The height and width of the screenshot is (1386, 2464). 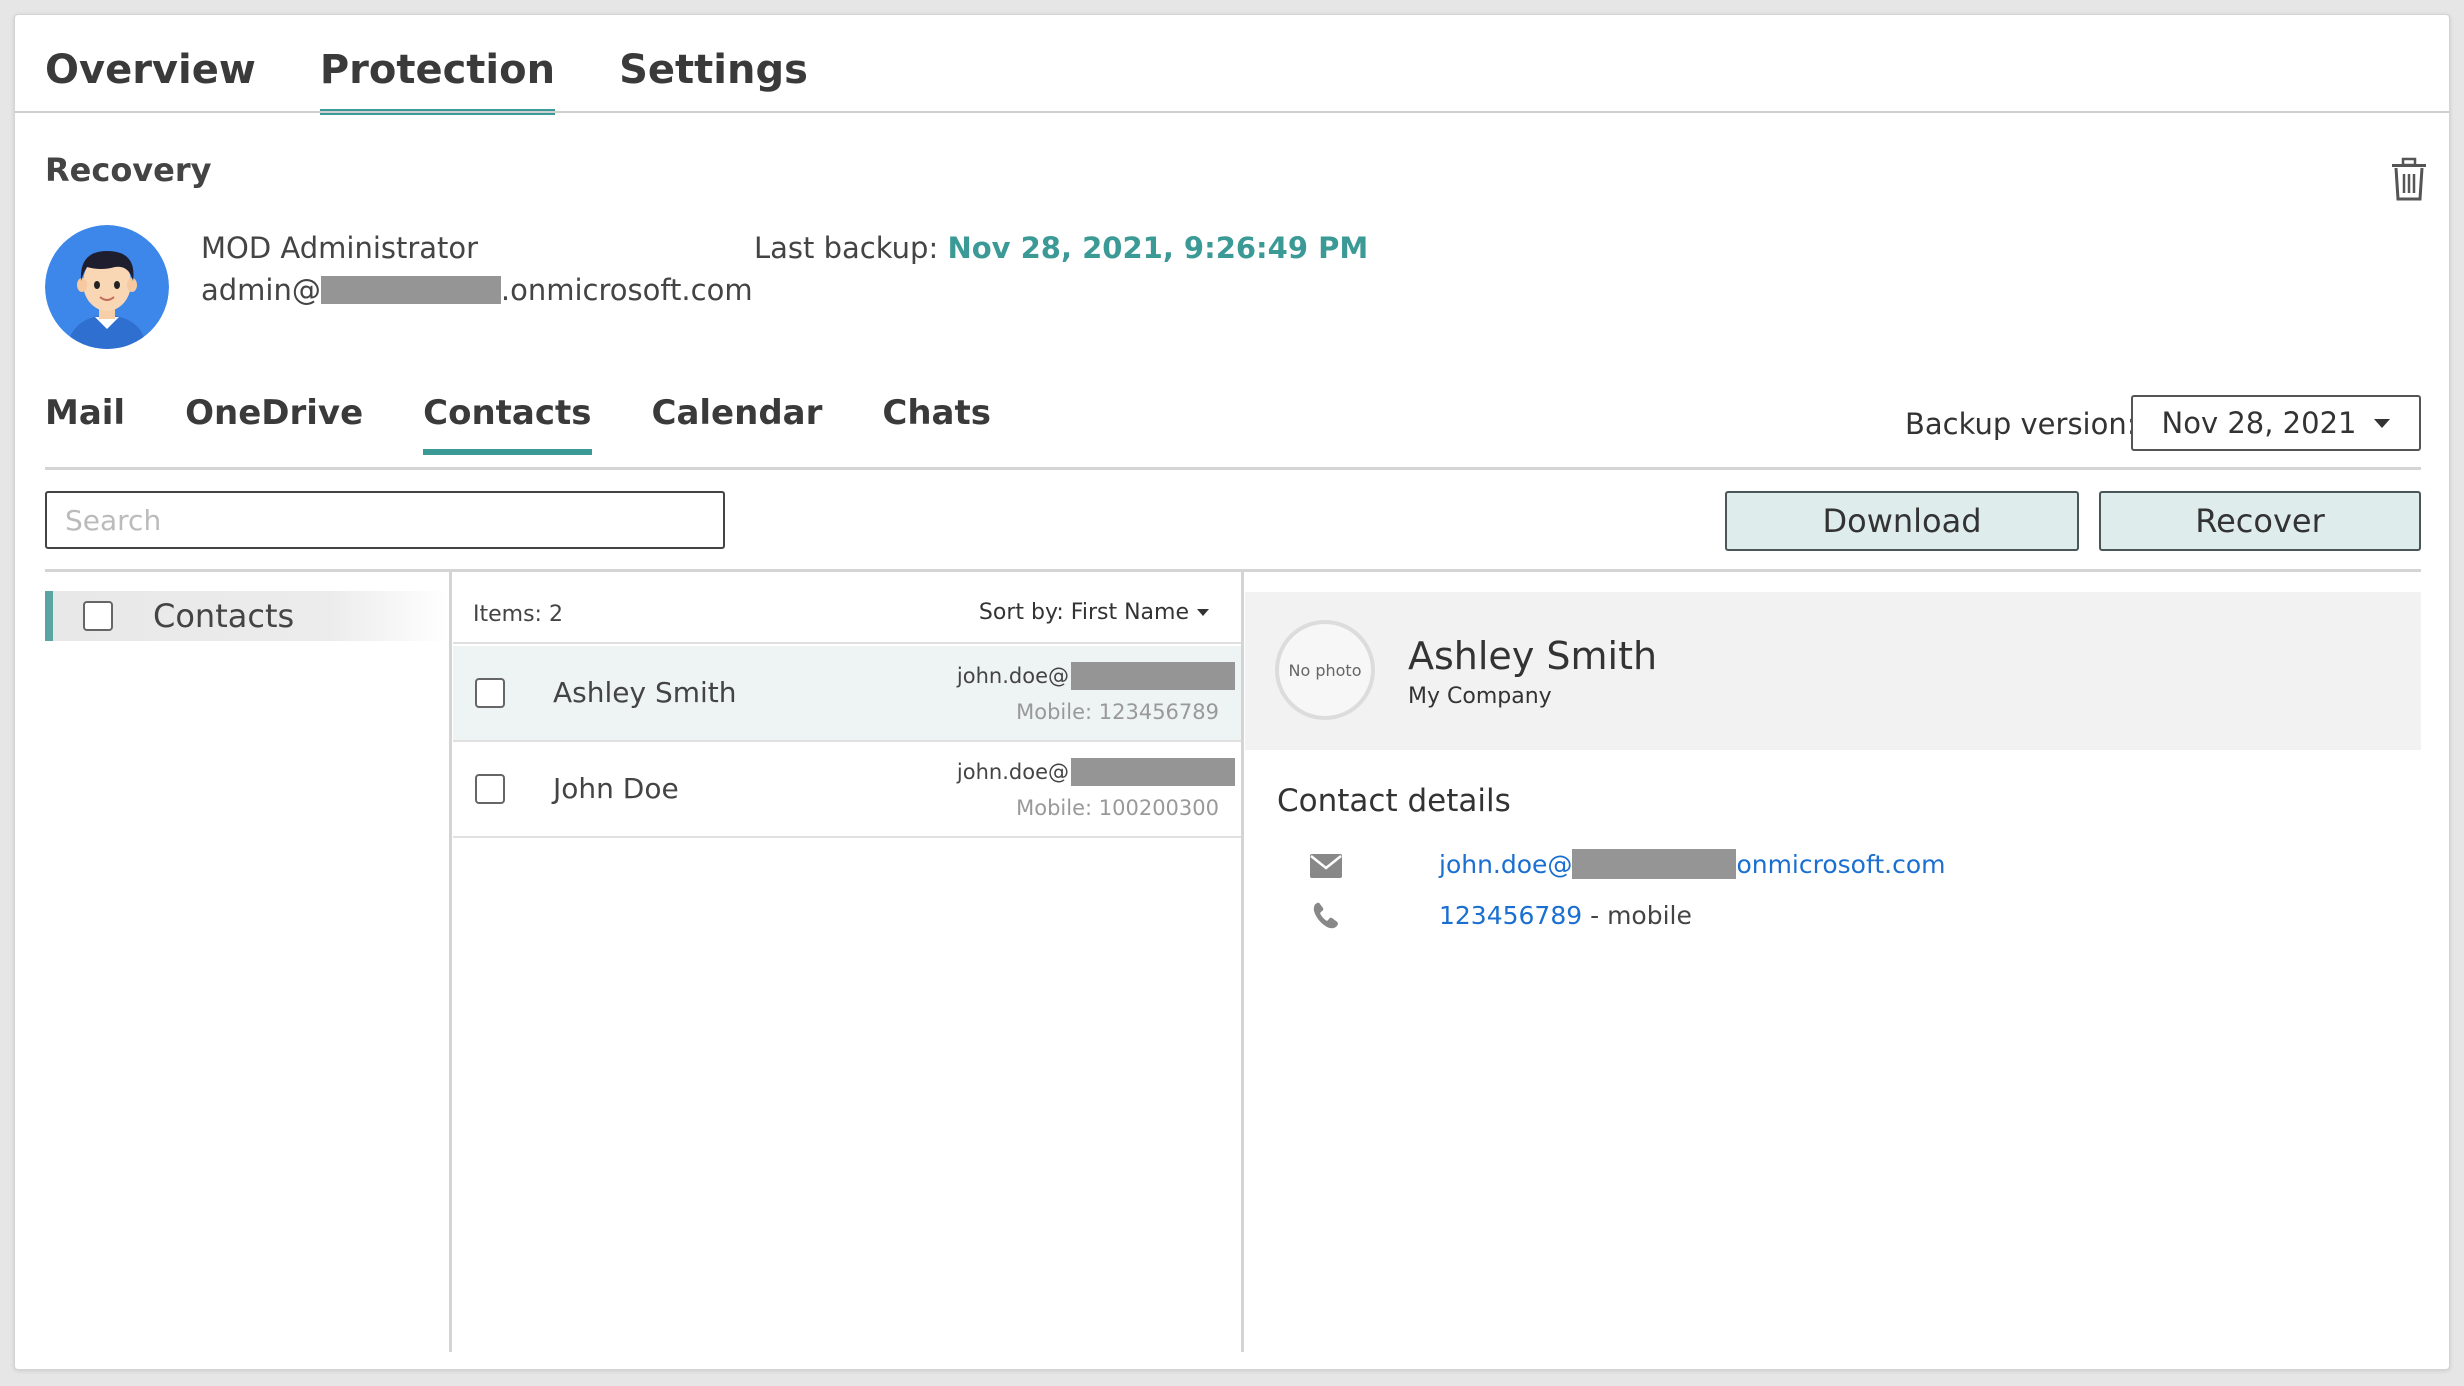 I want to click on contact-mobile: Mobile: 100200300, so click(x=1117, y=808).